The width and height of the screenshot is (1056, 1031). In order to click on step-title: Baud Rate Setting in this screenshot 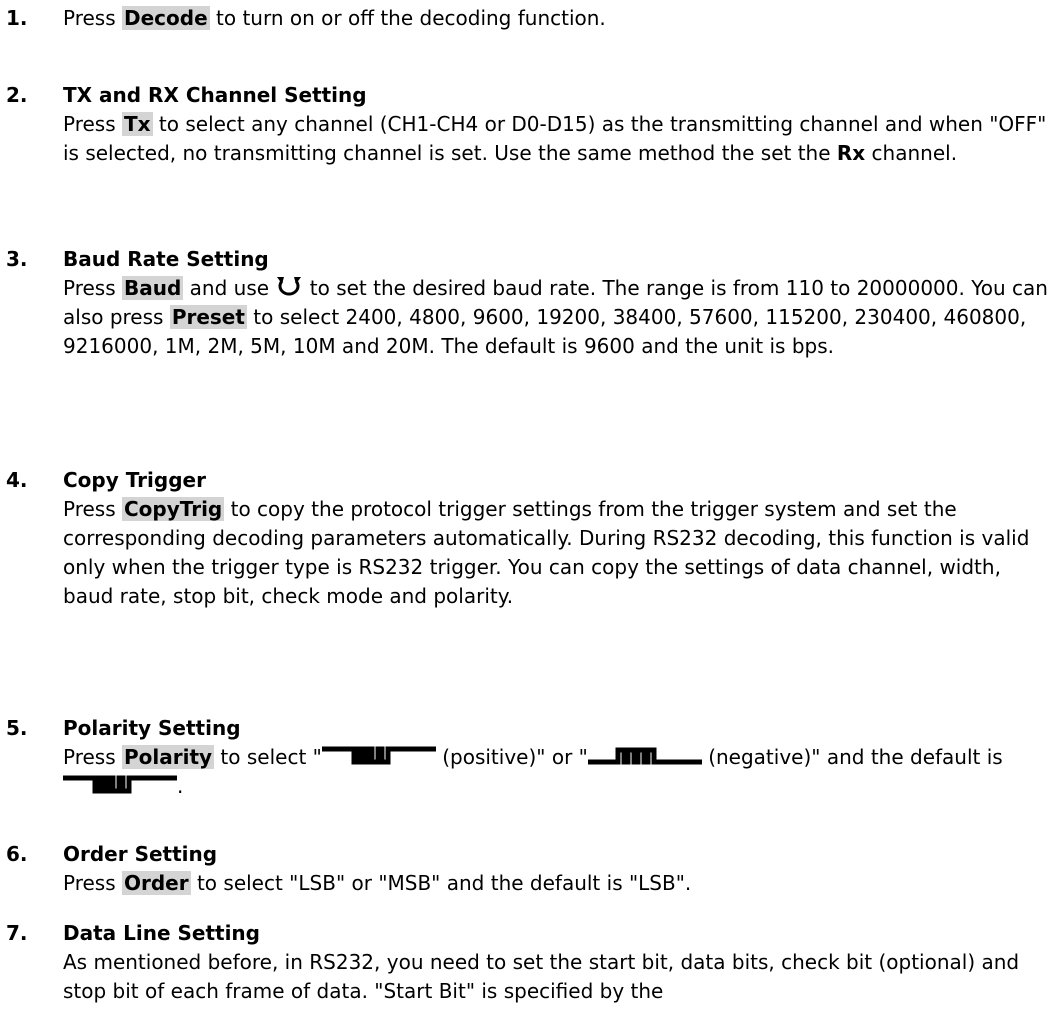, I will do `click(166, 259)`.